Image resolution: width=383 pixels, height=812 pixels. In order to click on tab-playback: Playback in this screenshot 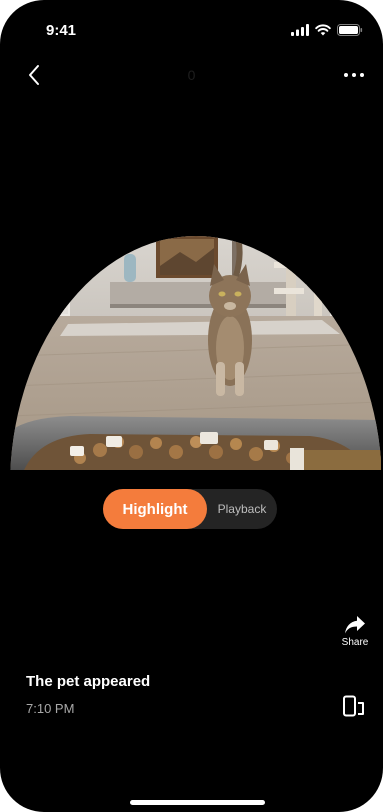, I will do `click(242, 509)`.